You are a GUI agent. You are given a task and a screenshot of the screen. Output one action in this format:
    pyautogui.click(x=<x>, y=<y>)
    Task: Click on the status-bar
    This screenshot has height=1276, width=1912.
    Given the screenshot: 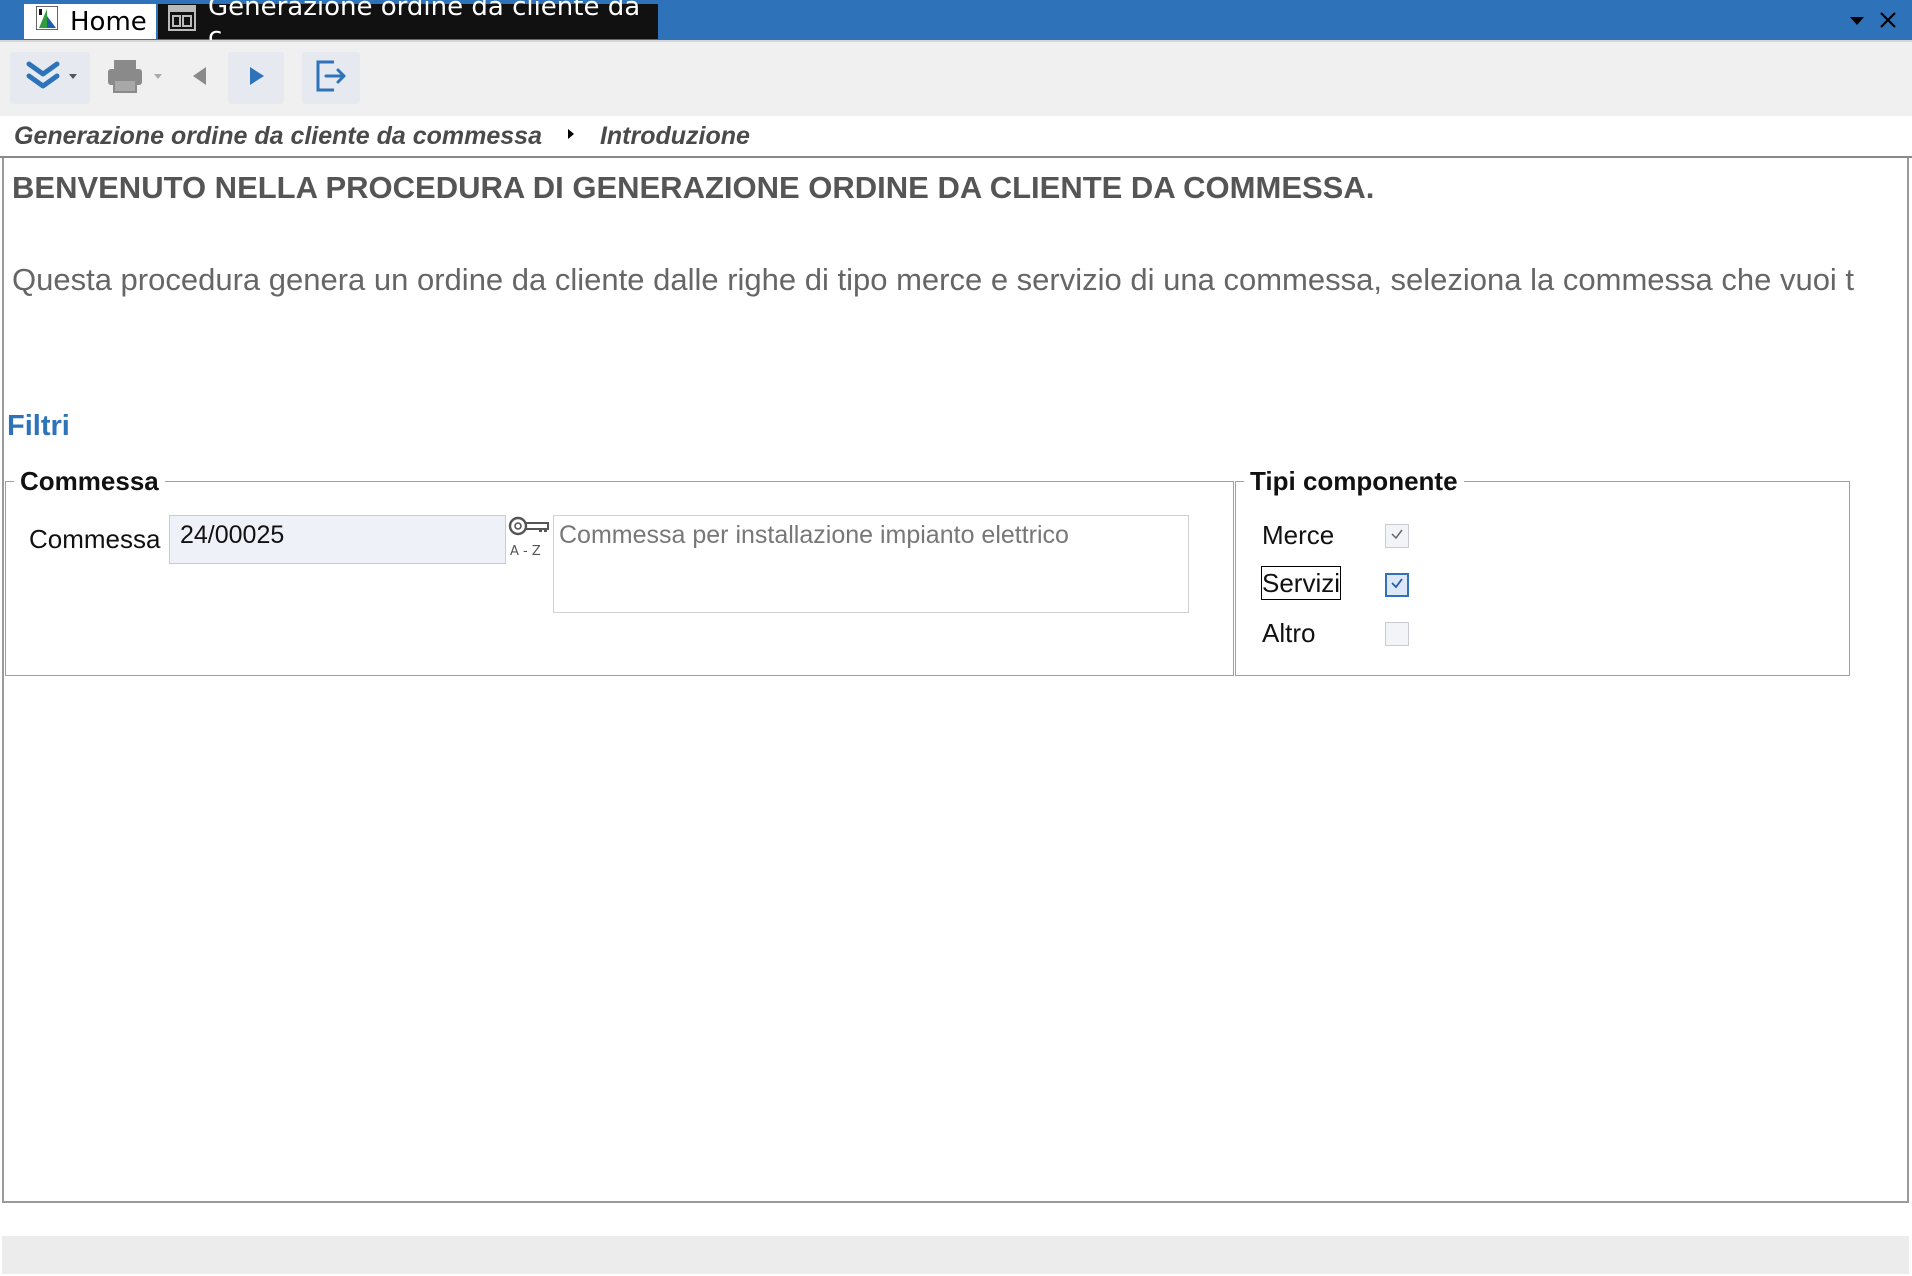 What is the action you would take?
    pyautogui.click(x=955, y=1255)
    